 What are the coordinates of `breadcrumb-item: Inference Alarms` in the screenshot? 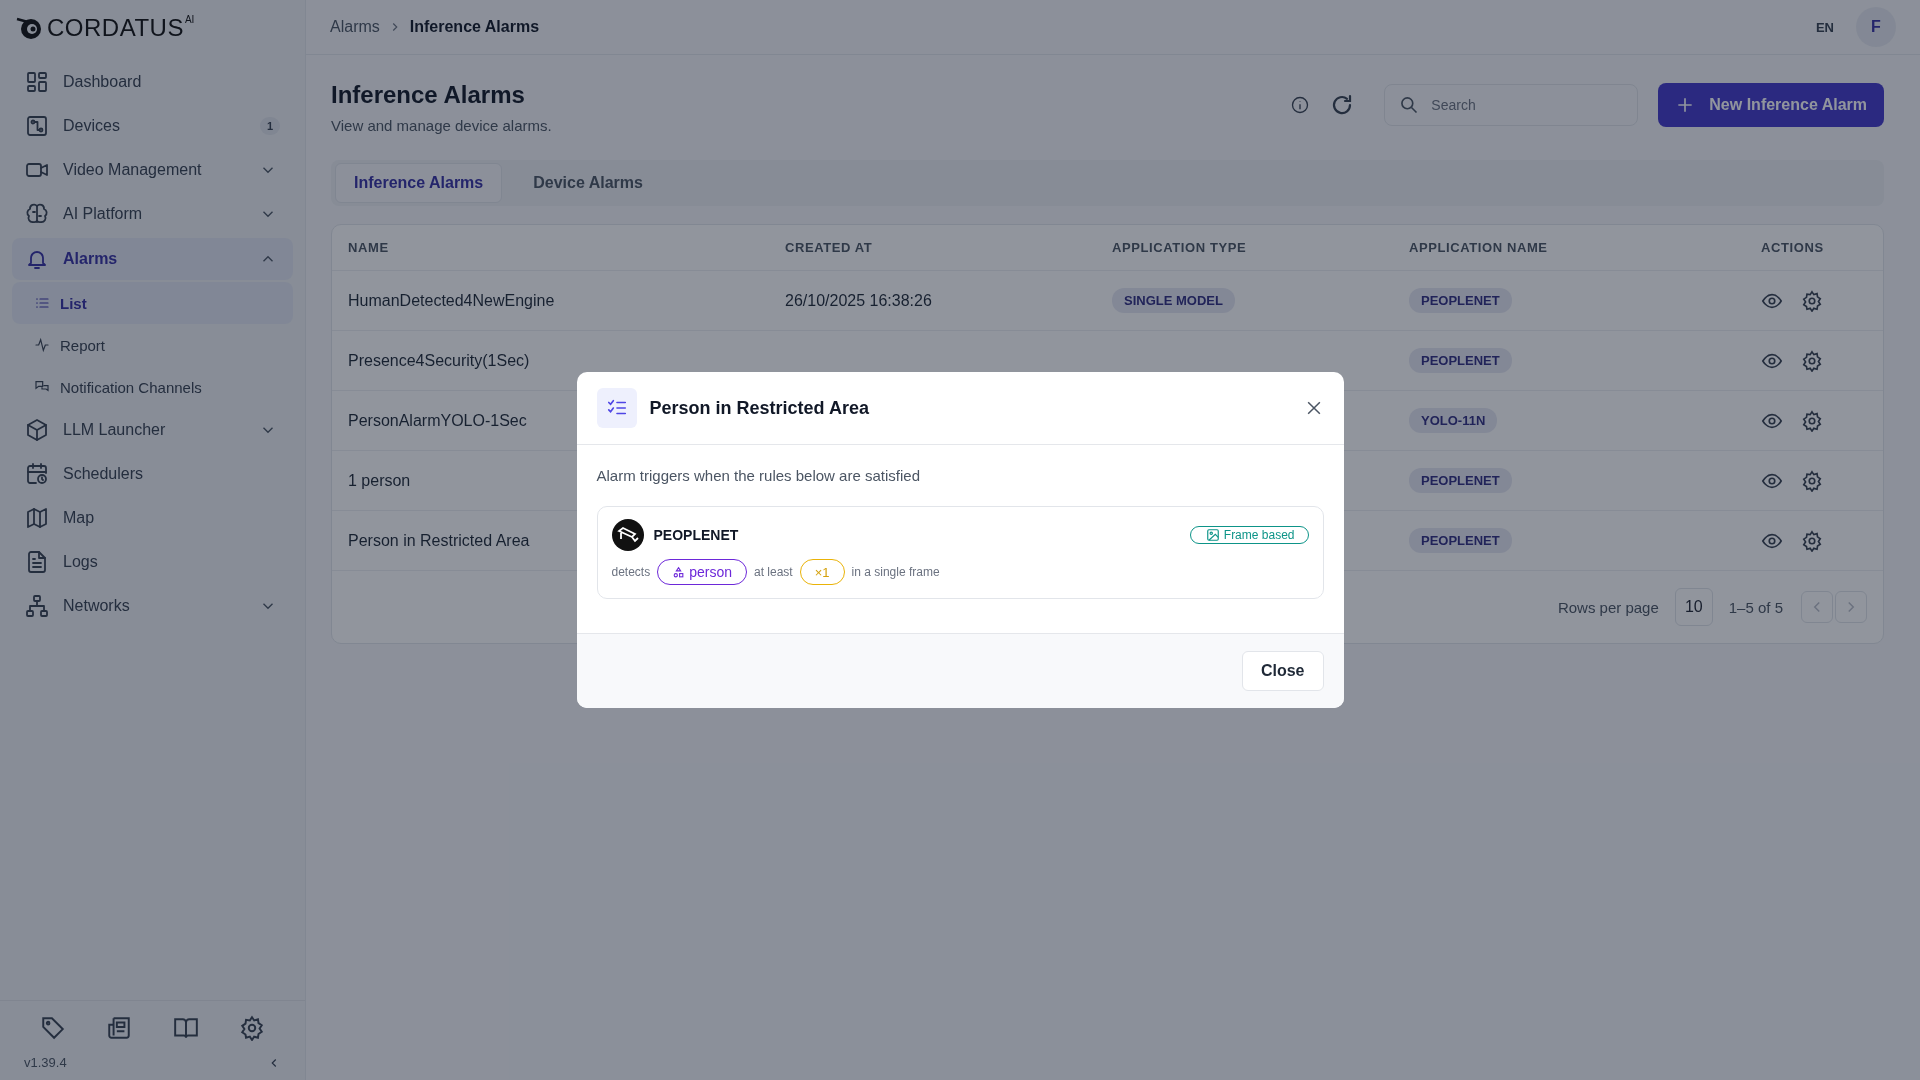 It's located at (474, 27).